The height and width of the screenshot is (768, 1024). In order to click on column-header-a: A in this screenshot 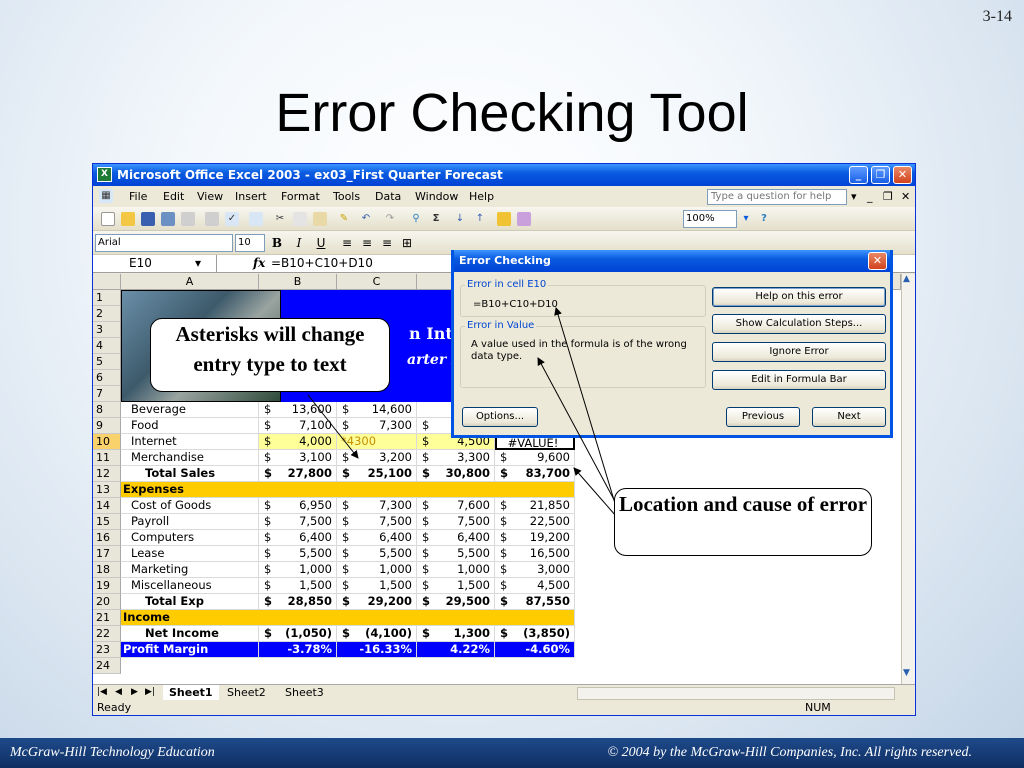, I will do `click(190, 282)`.